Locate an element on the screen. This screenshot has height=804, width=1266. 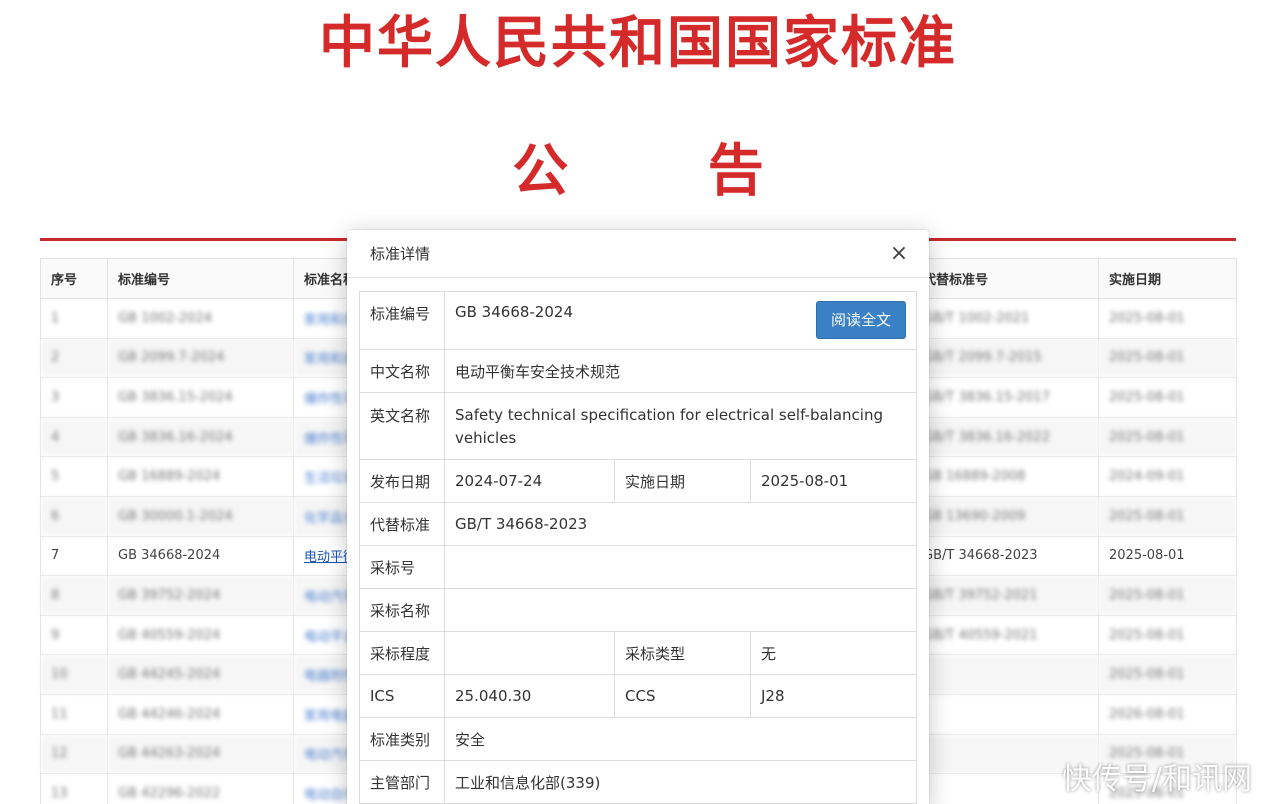
field-label: 采标号 is located at coordinates (402, 567).